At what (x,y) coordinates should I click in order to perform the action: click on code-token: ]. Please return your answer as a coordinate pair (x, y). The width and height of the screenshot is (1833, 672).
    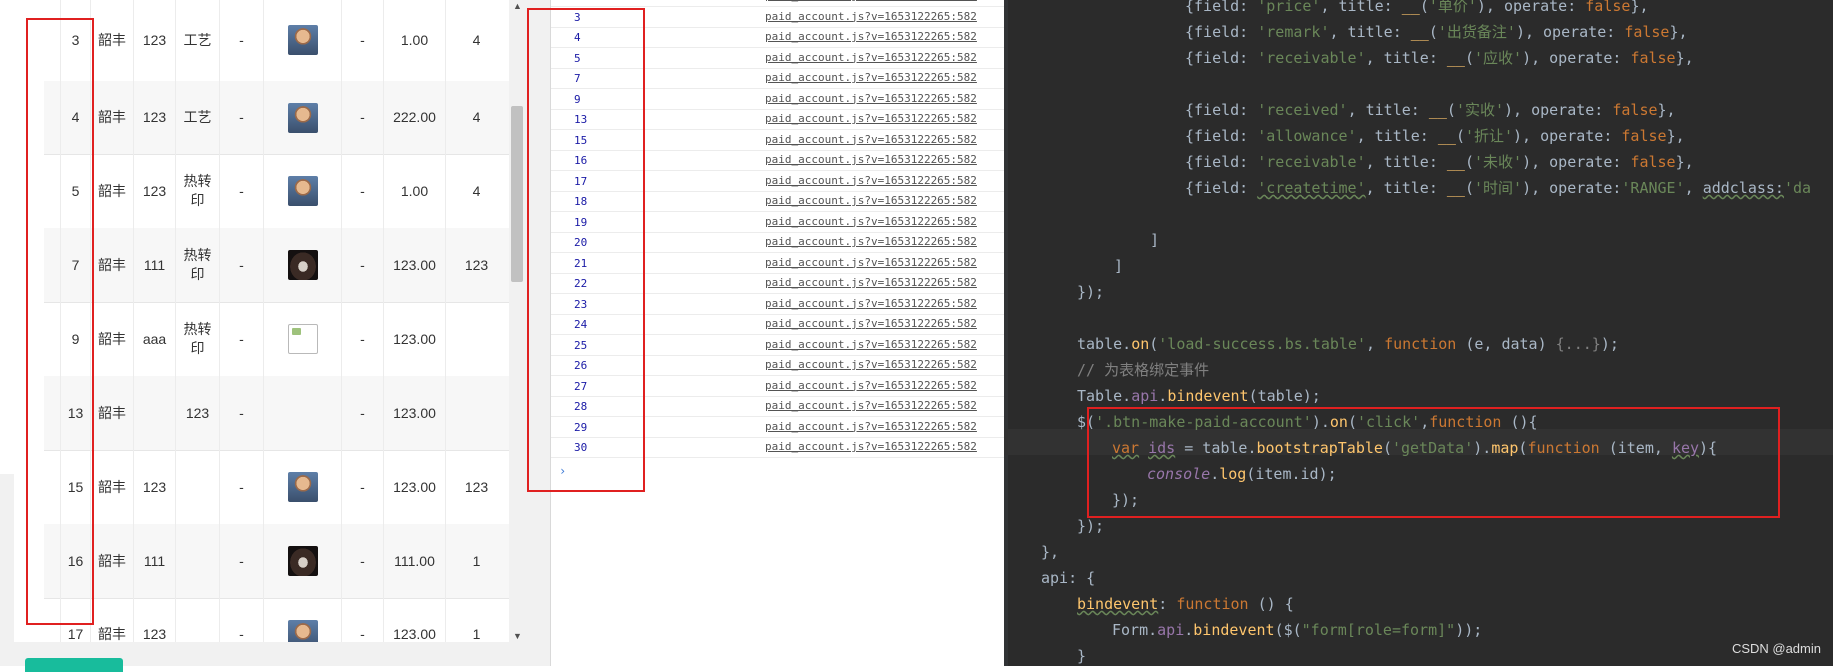
    Looking at the image, I should click on (1155, 240).